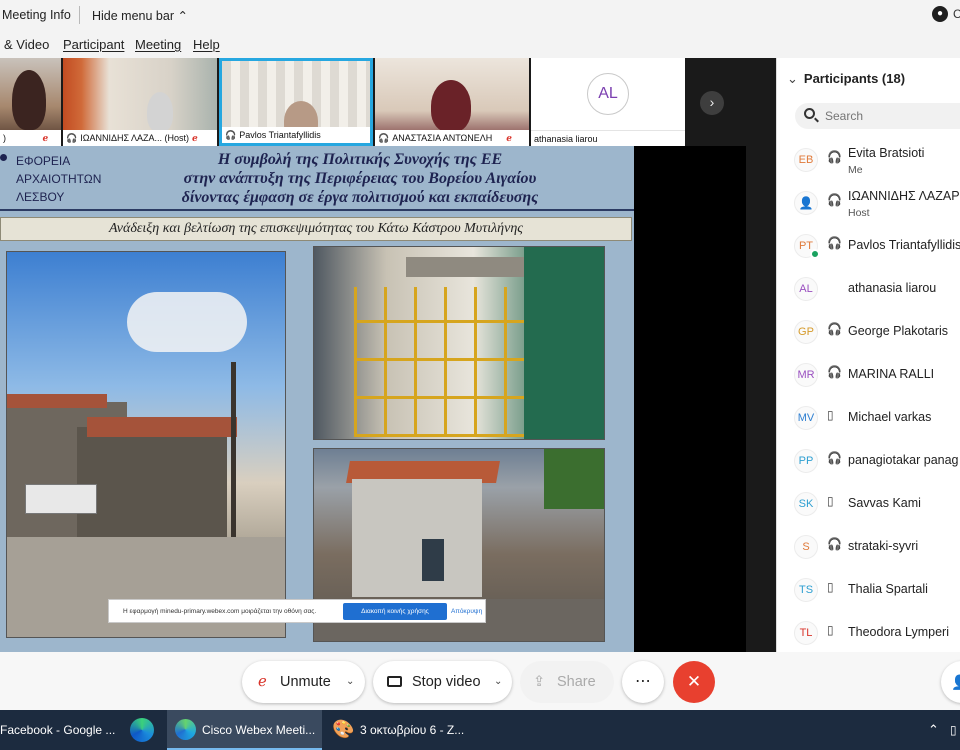 The width and height of the screenshot is (960, 750). What do you see at coordinates (206, 44) in the screenshot?
I see `menu-help: Help` at bounding box center [206, 44].